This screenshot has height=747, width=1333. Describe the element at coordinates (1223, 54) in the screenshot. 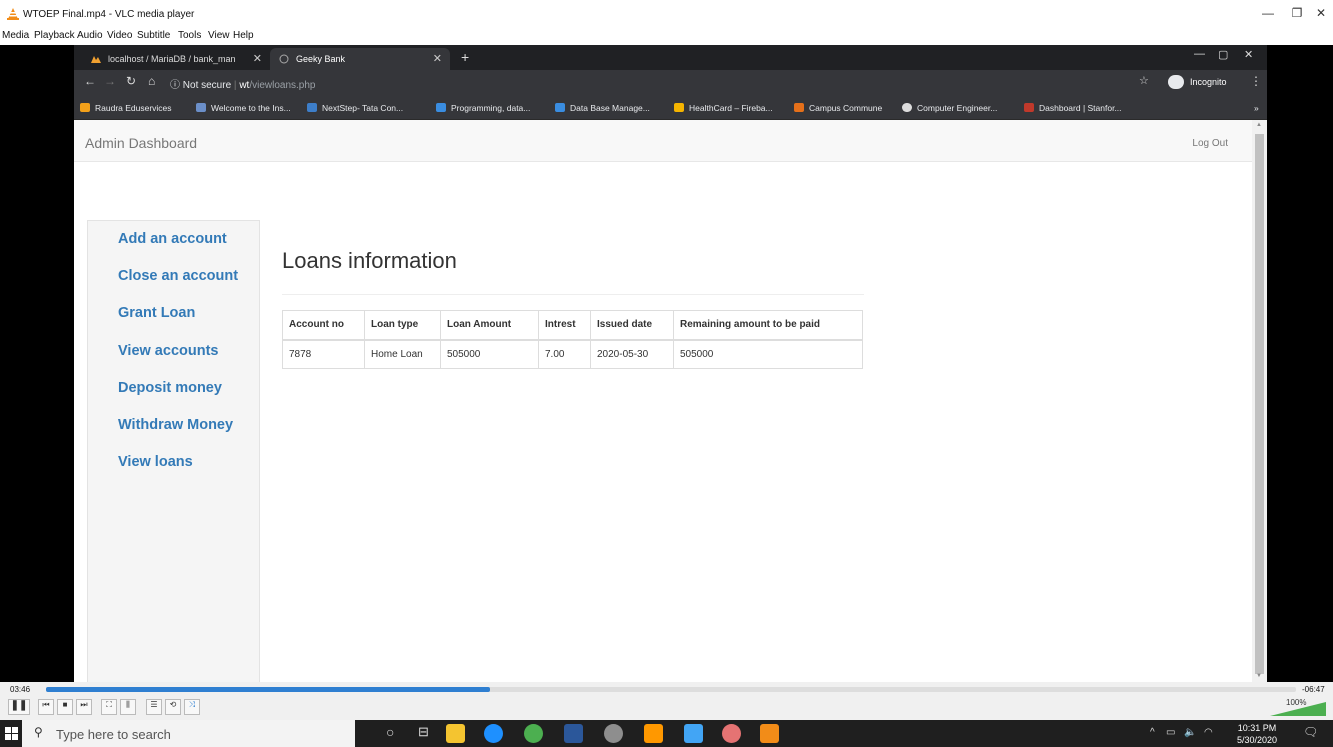

I see `browser-restore-button: ▢` at that location.